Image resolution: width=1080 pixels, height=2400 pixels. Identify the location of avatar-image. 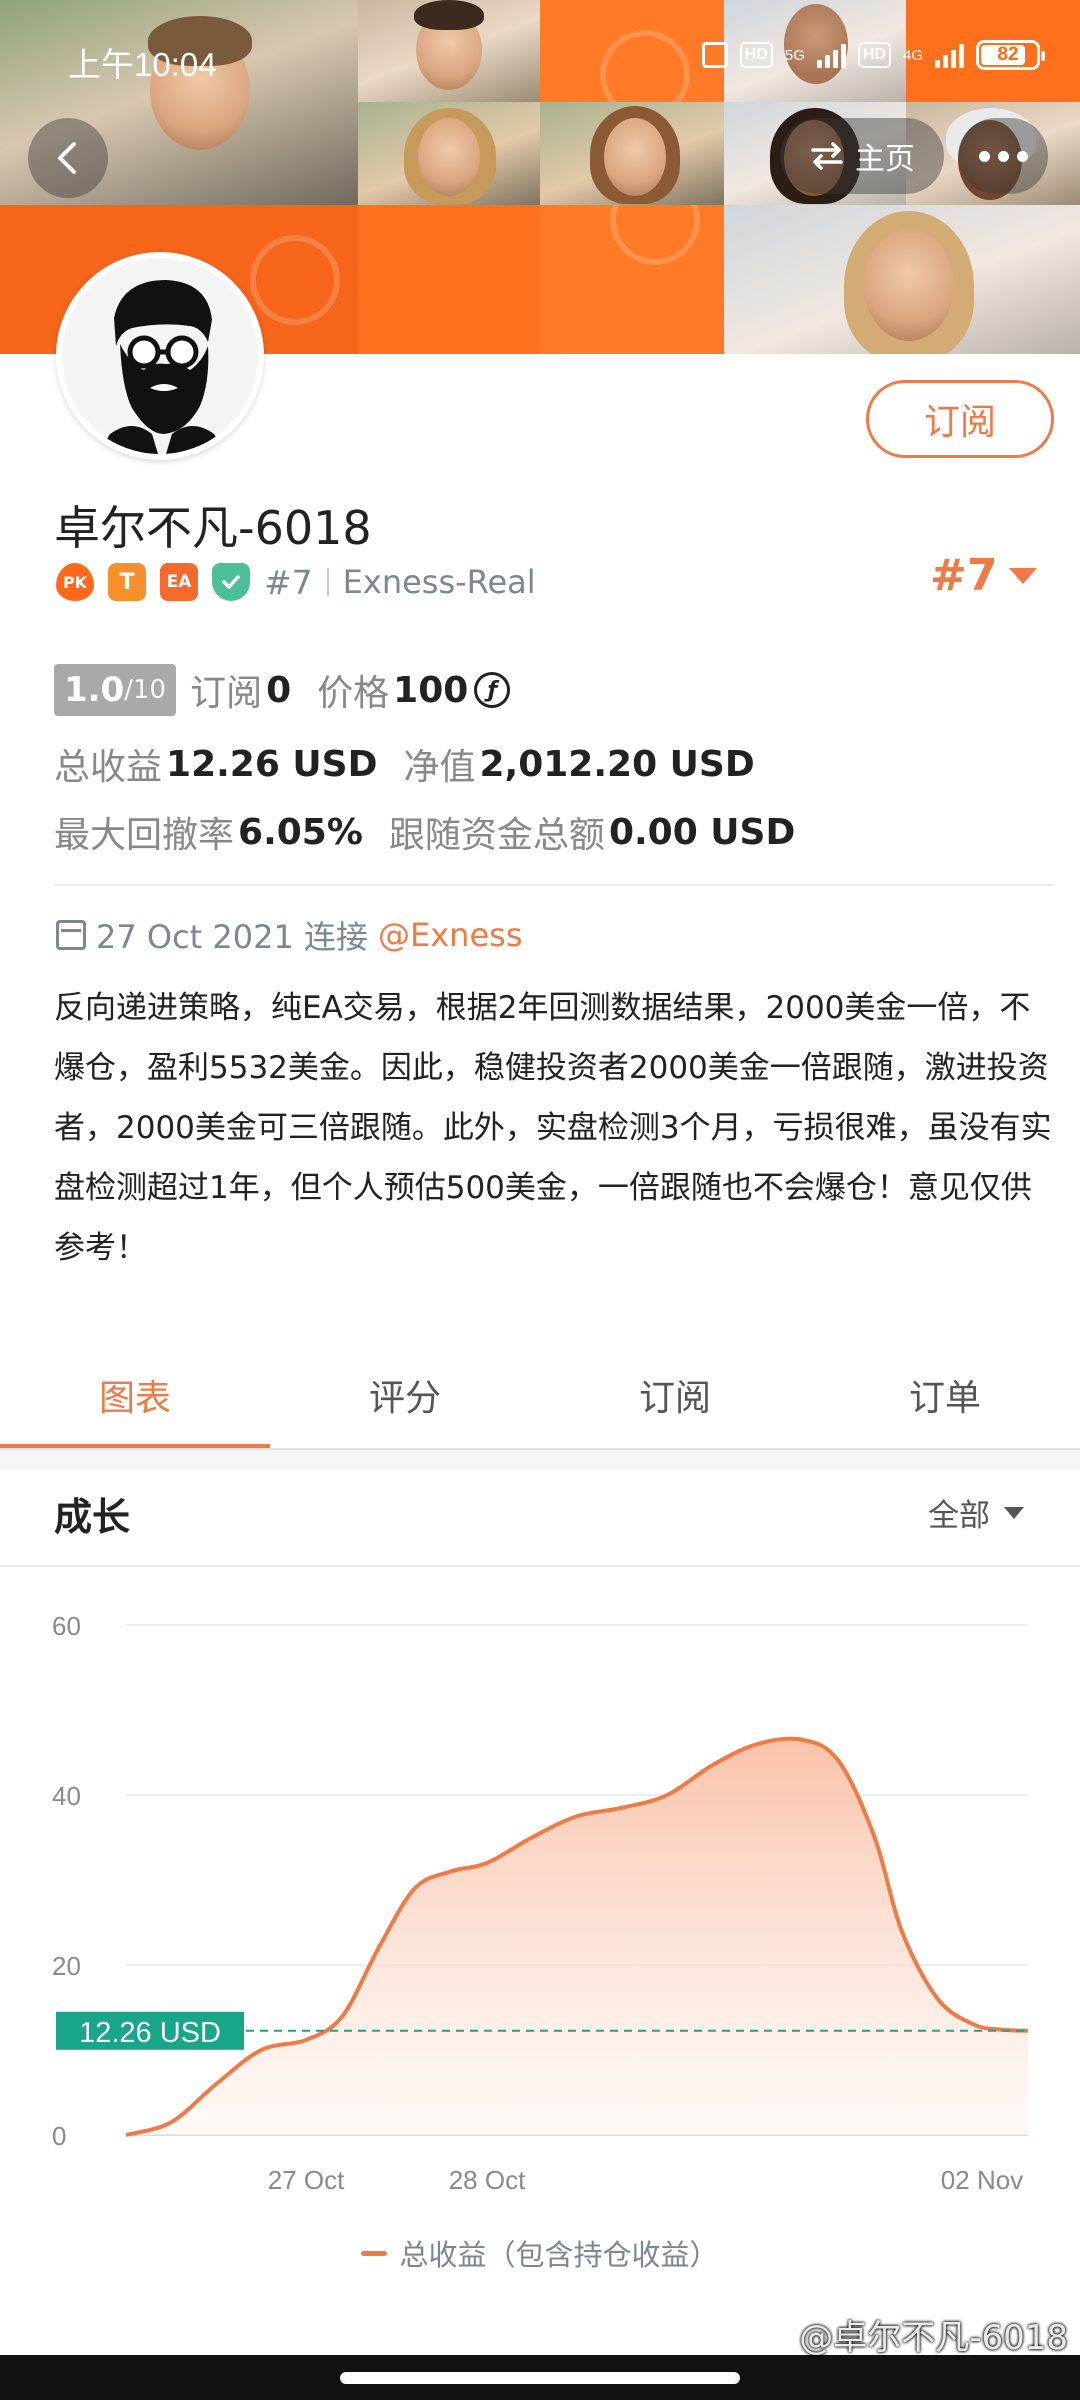
(160, 356).